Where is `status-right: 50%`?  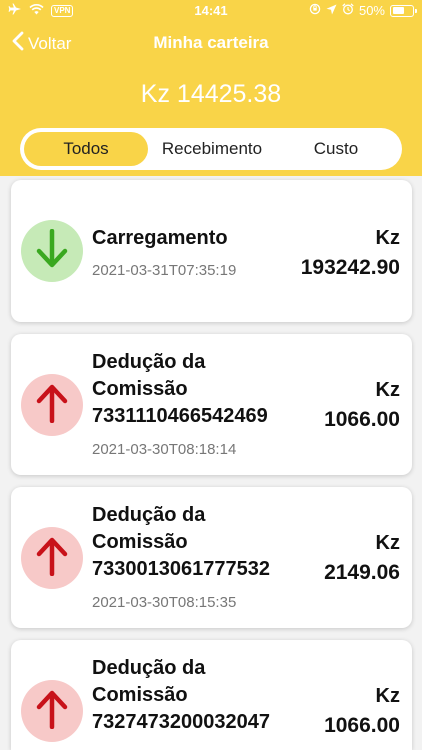
status-right: 50% is located at coordinates (363, 10).